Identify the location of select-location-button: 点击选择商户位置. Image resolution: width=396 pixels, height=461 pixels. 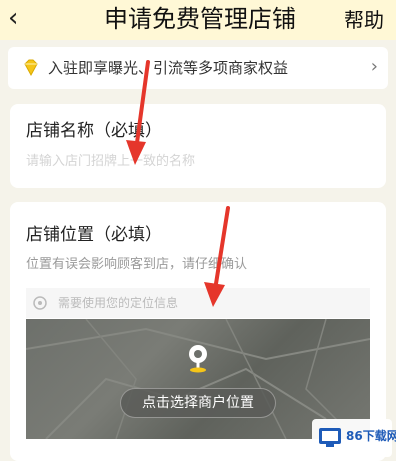
(198, 403).